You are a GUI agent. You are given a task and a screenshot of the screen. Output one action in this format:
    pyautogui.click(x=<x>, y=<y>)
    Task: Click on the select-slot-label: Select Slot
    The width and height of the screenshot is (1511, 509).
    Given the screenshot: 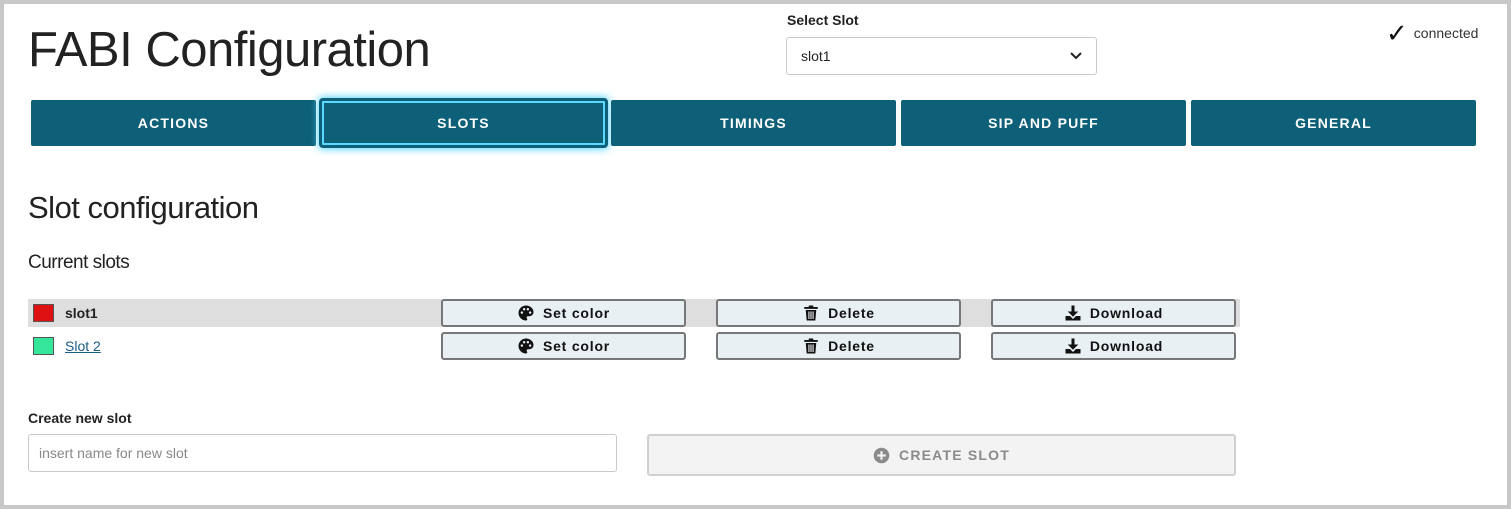 What is the action you would take?
    pyautogui.click(x=823, y=20)
    